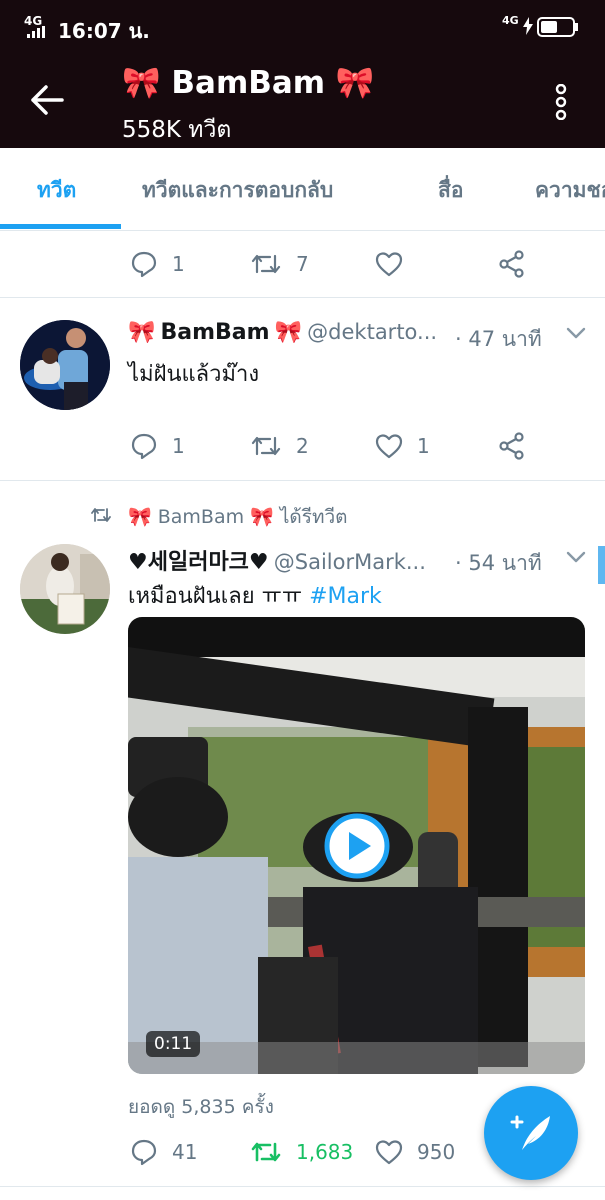 The width and height of the screenshot is (605, 1200). Describe the element at coordinates (177, 130) in the screenshot. I see `tweet-count: 558K ทวีต` at that location.